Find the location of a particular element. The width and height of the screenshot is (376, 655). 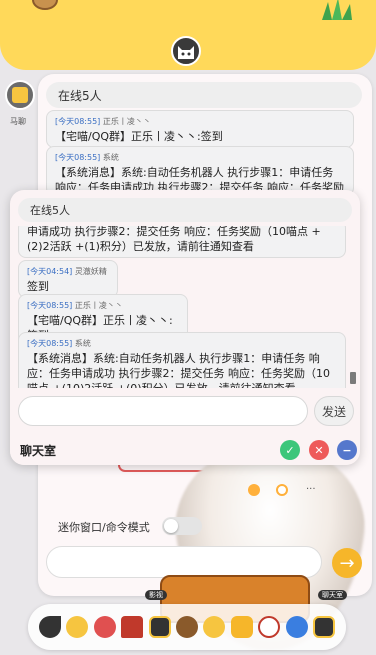

message-scrollbar is located at coordinates (353, 307).